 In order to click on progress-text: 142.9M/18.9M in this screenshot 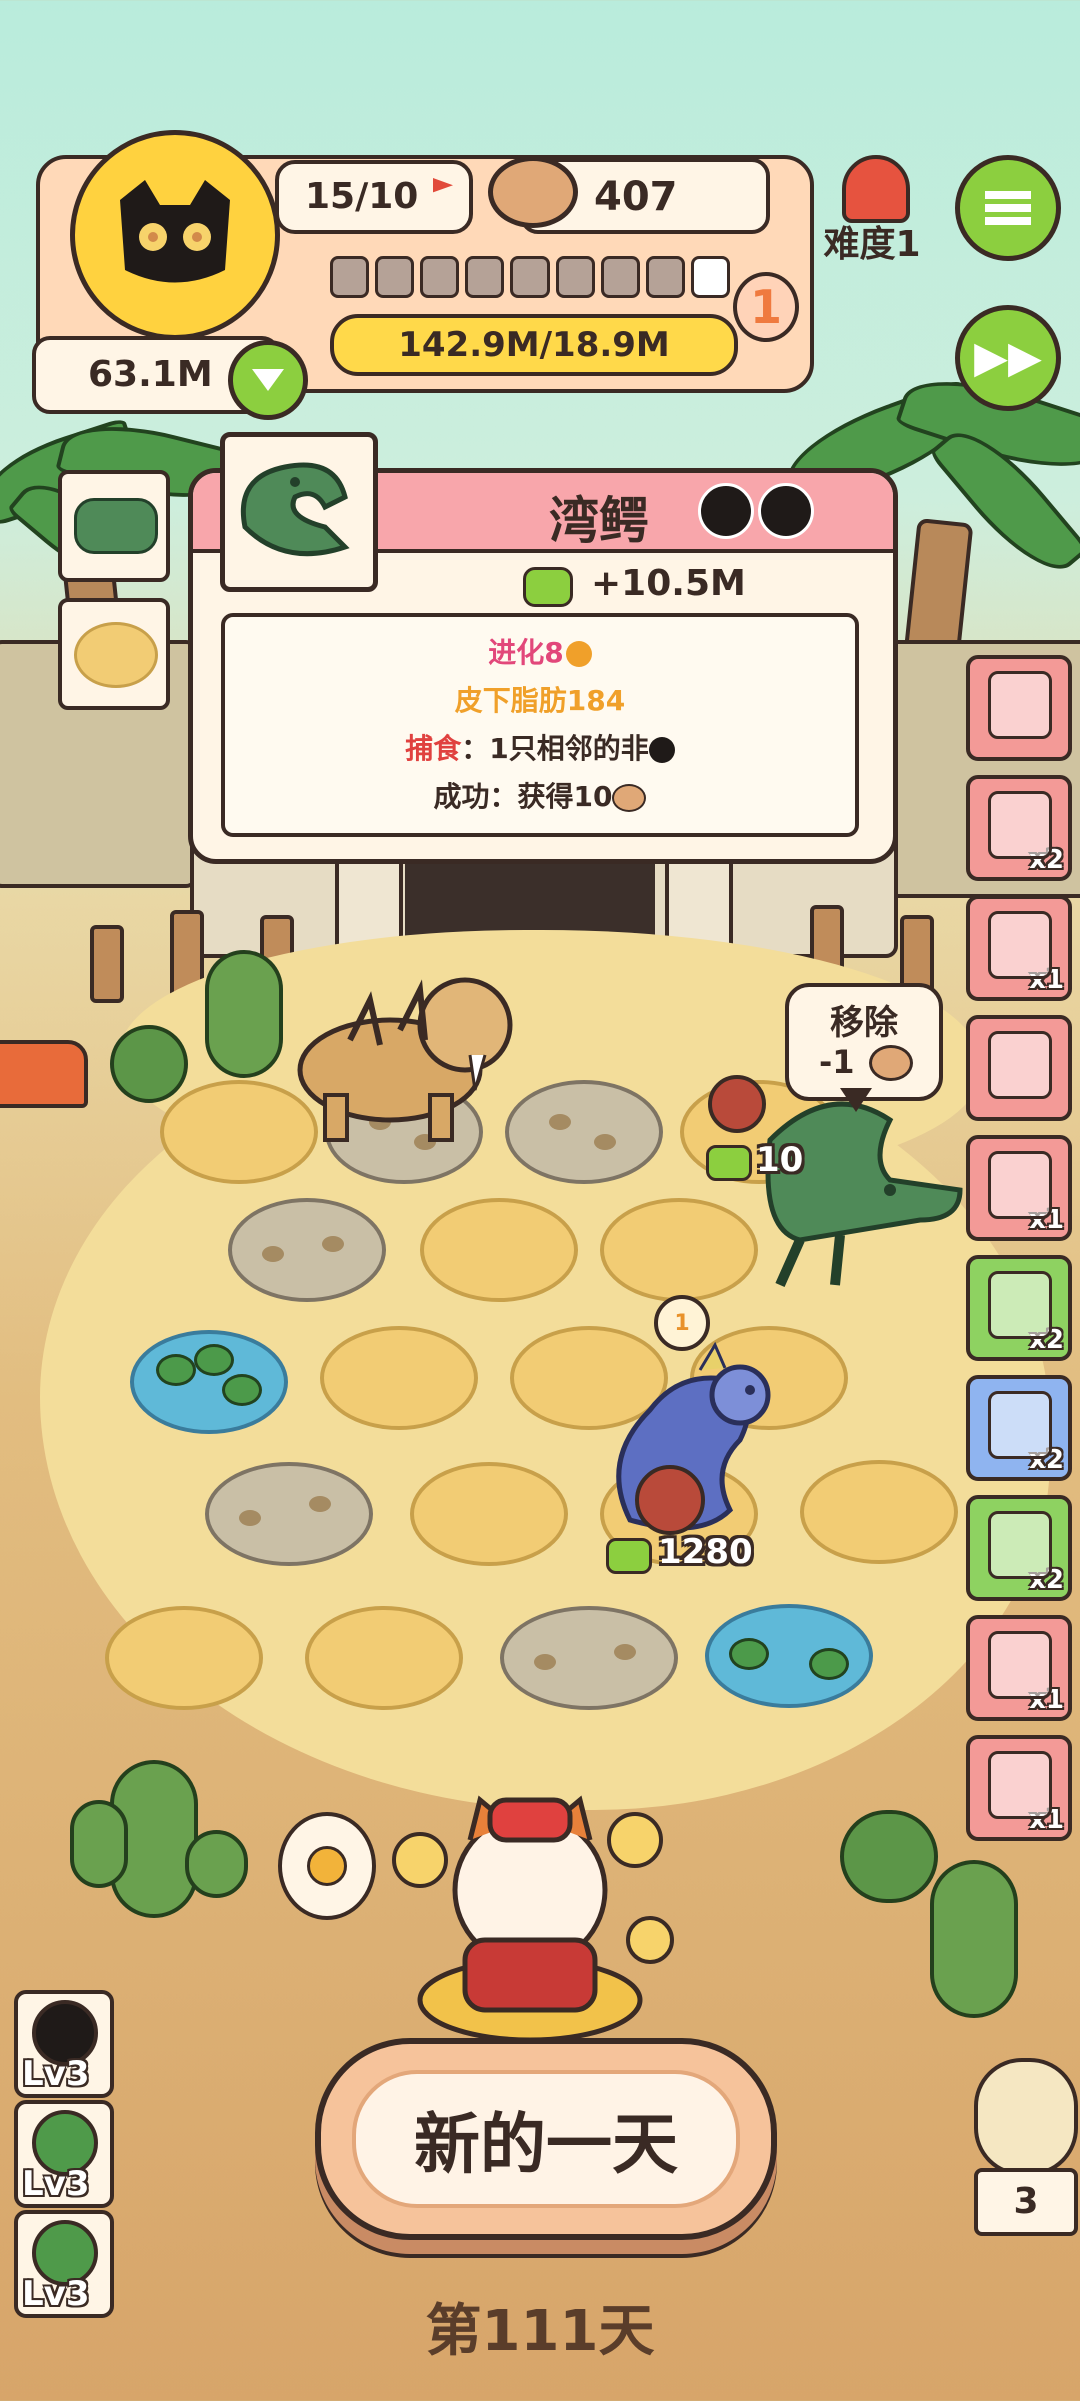, I will do `click(534, 345)`.